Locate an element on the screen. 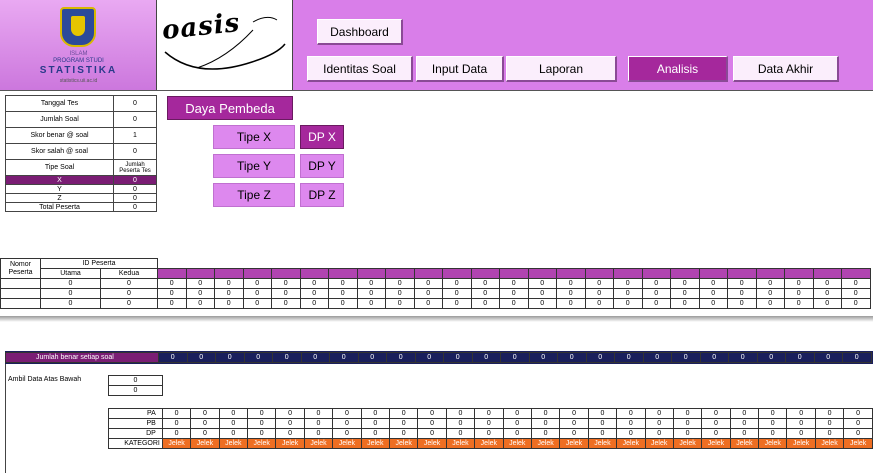  jumlah-soal-value: 0 is located at coordinates (135, 119).